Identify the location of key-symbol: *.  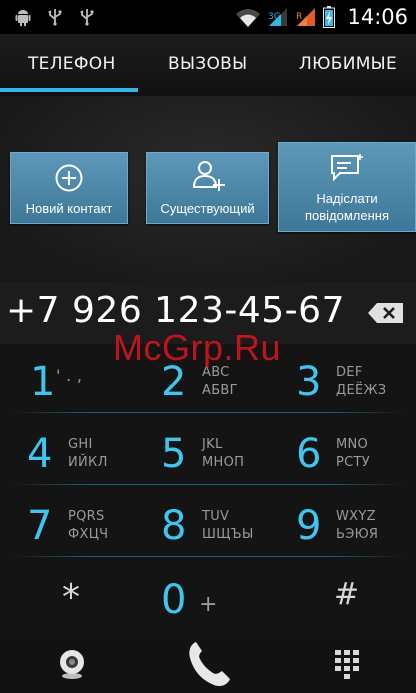
(71, 597).